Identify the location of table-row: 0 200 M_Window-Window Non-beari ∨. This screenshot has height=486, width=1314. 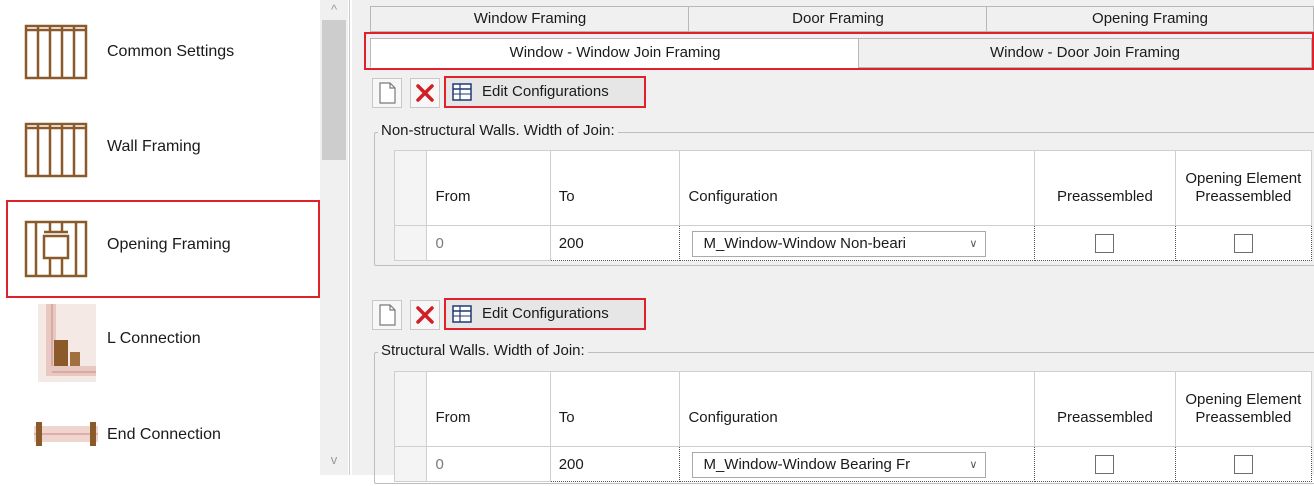
(853, 243).